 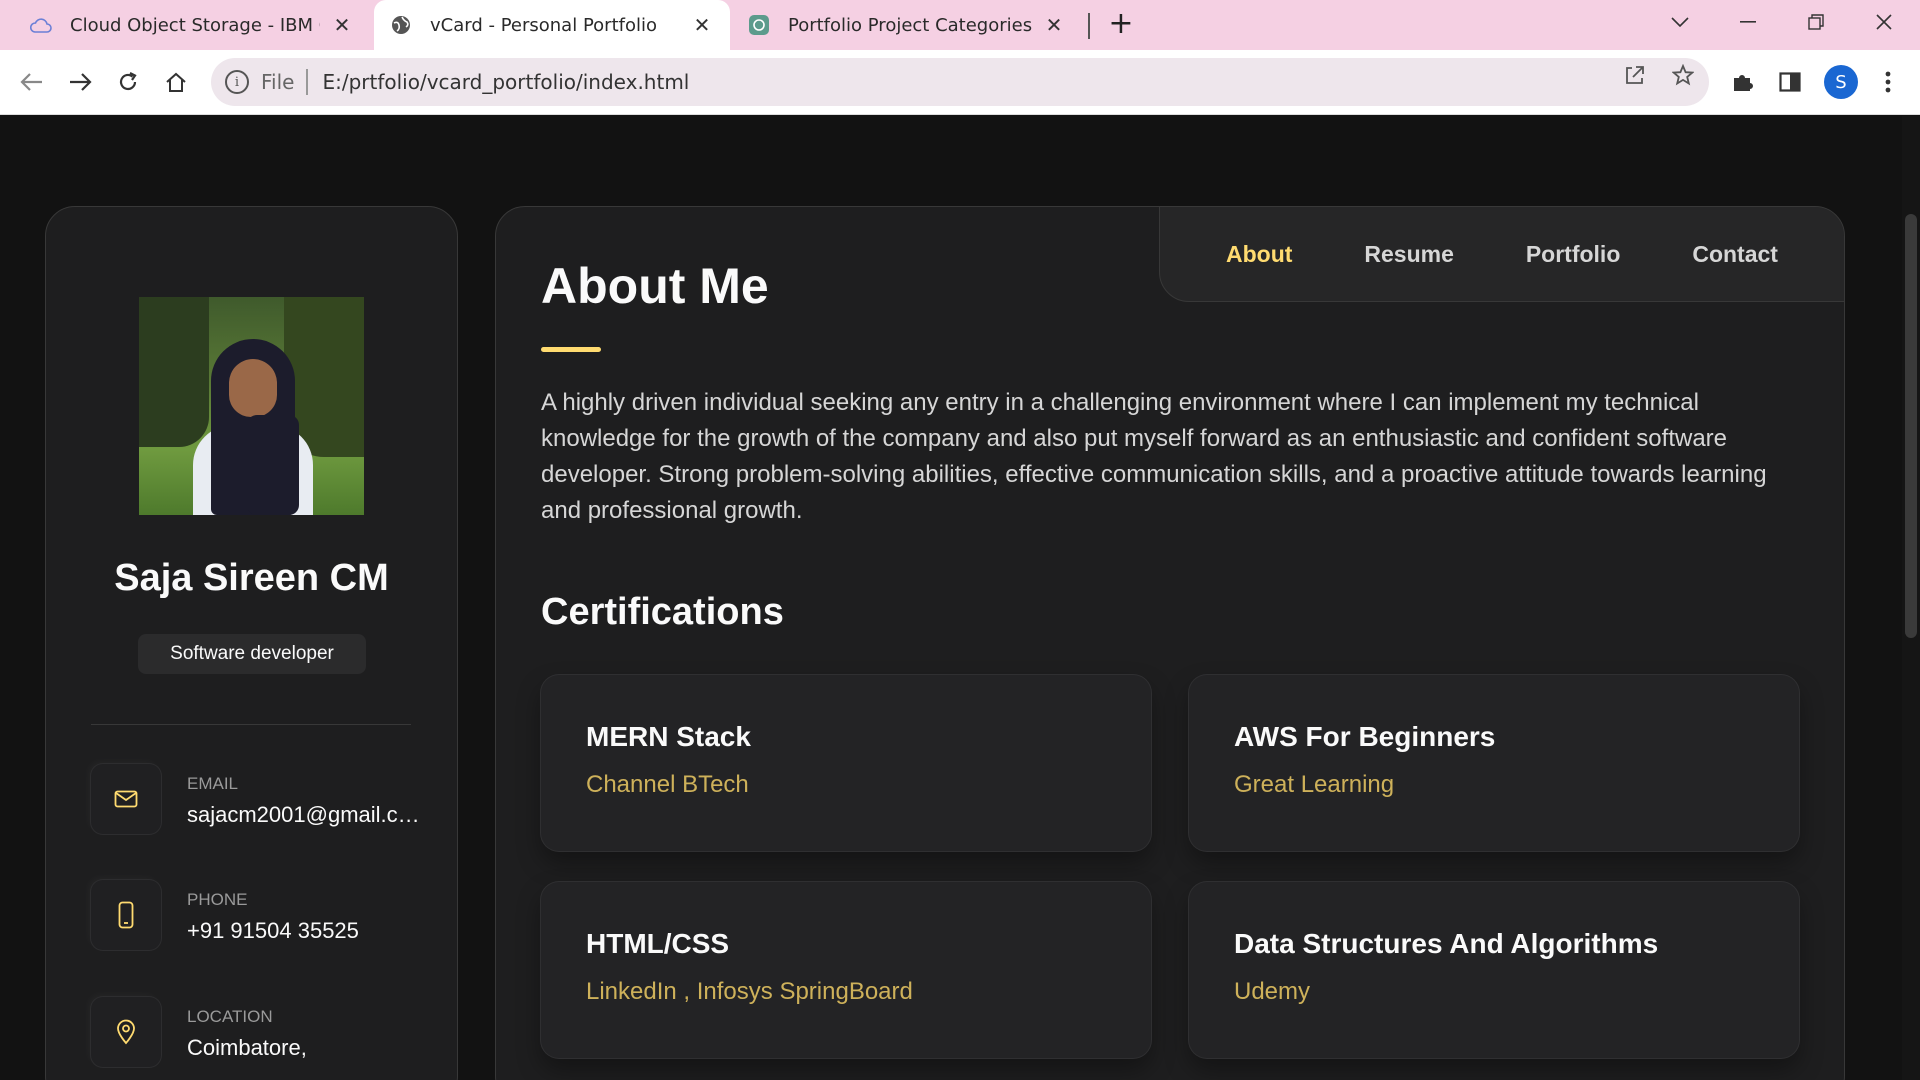 What do you see at coordinates (1748, 22) in the screenshot?
I see `minimize-icon` at bounding box center [1748, 22].